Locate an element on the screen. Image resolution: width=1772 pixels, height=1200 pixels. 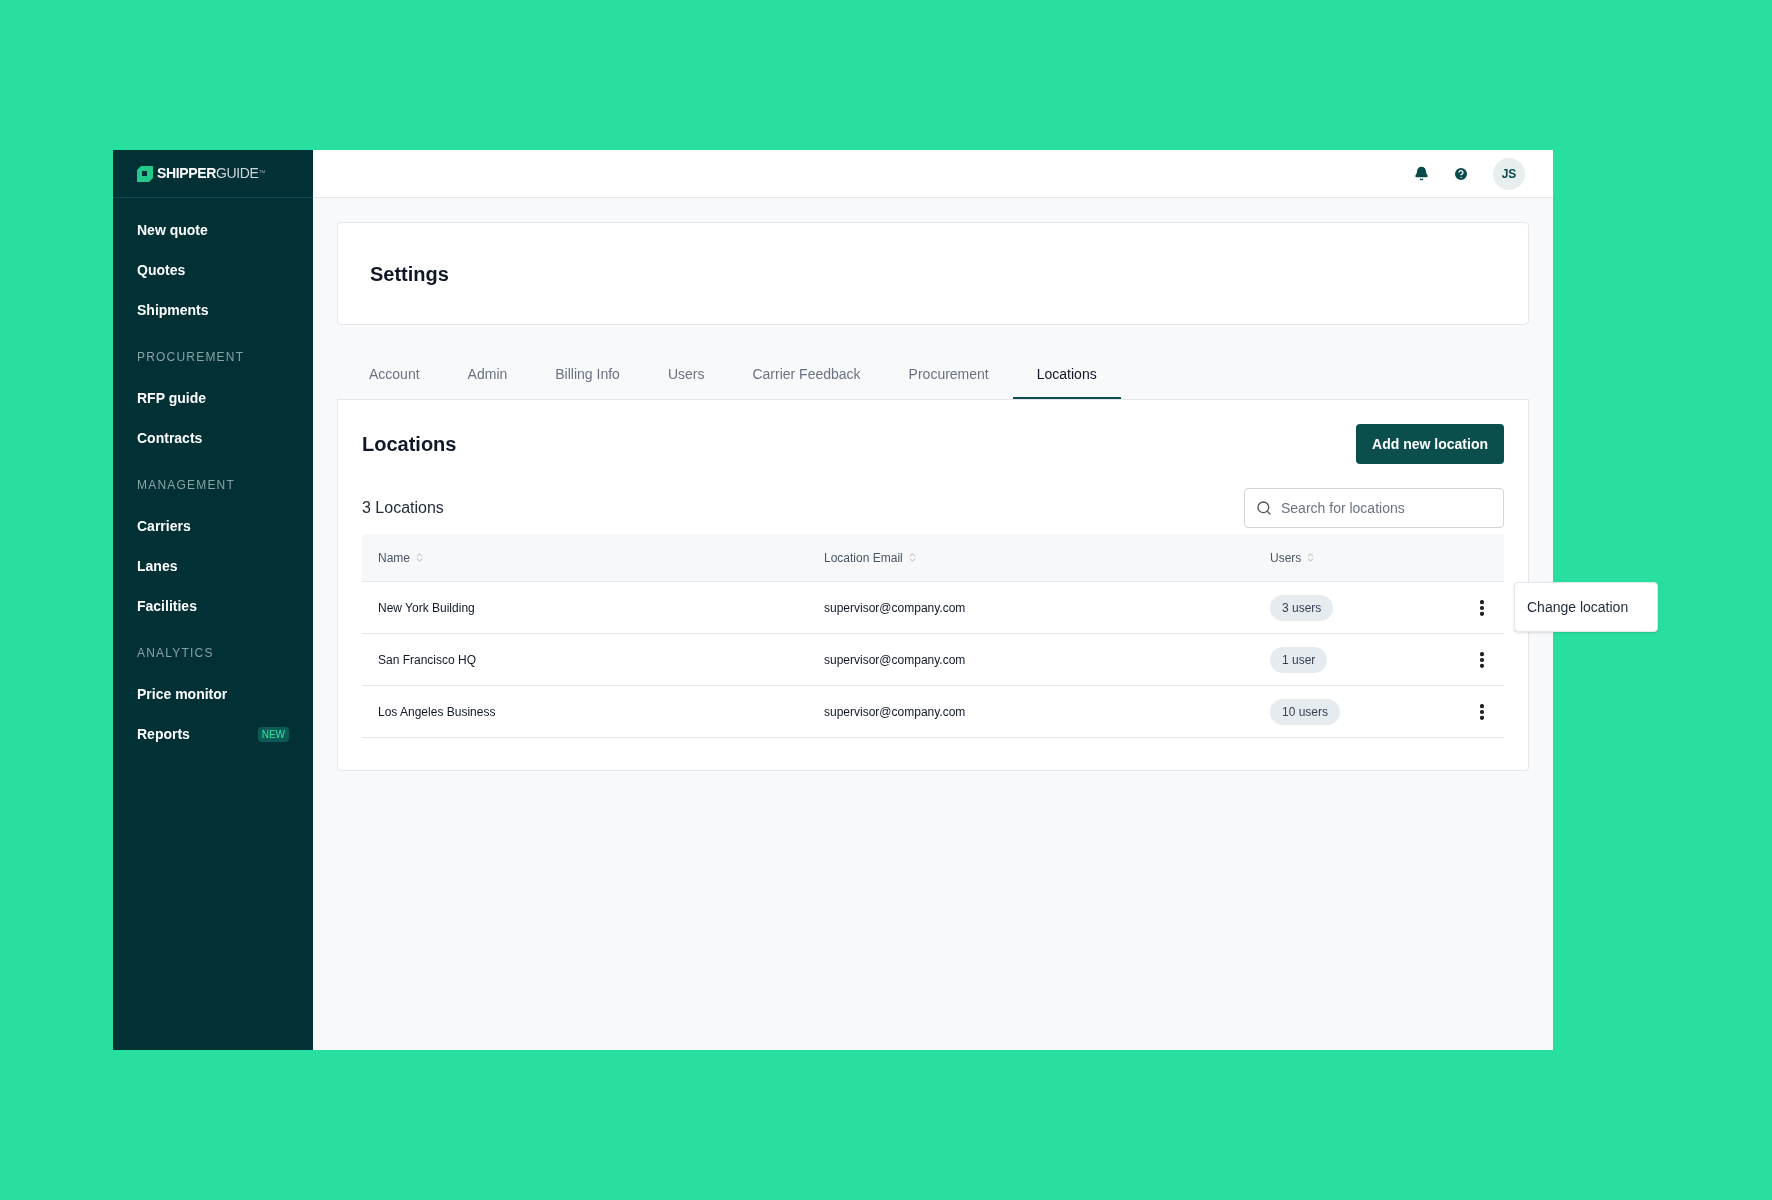
section-heading: ANALYTICS is located at coordinates (175, 653).